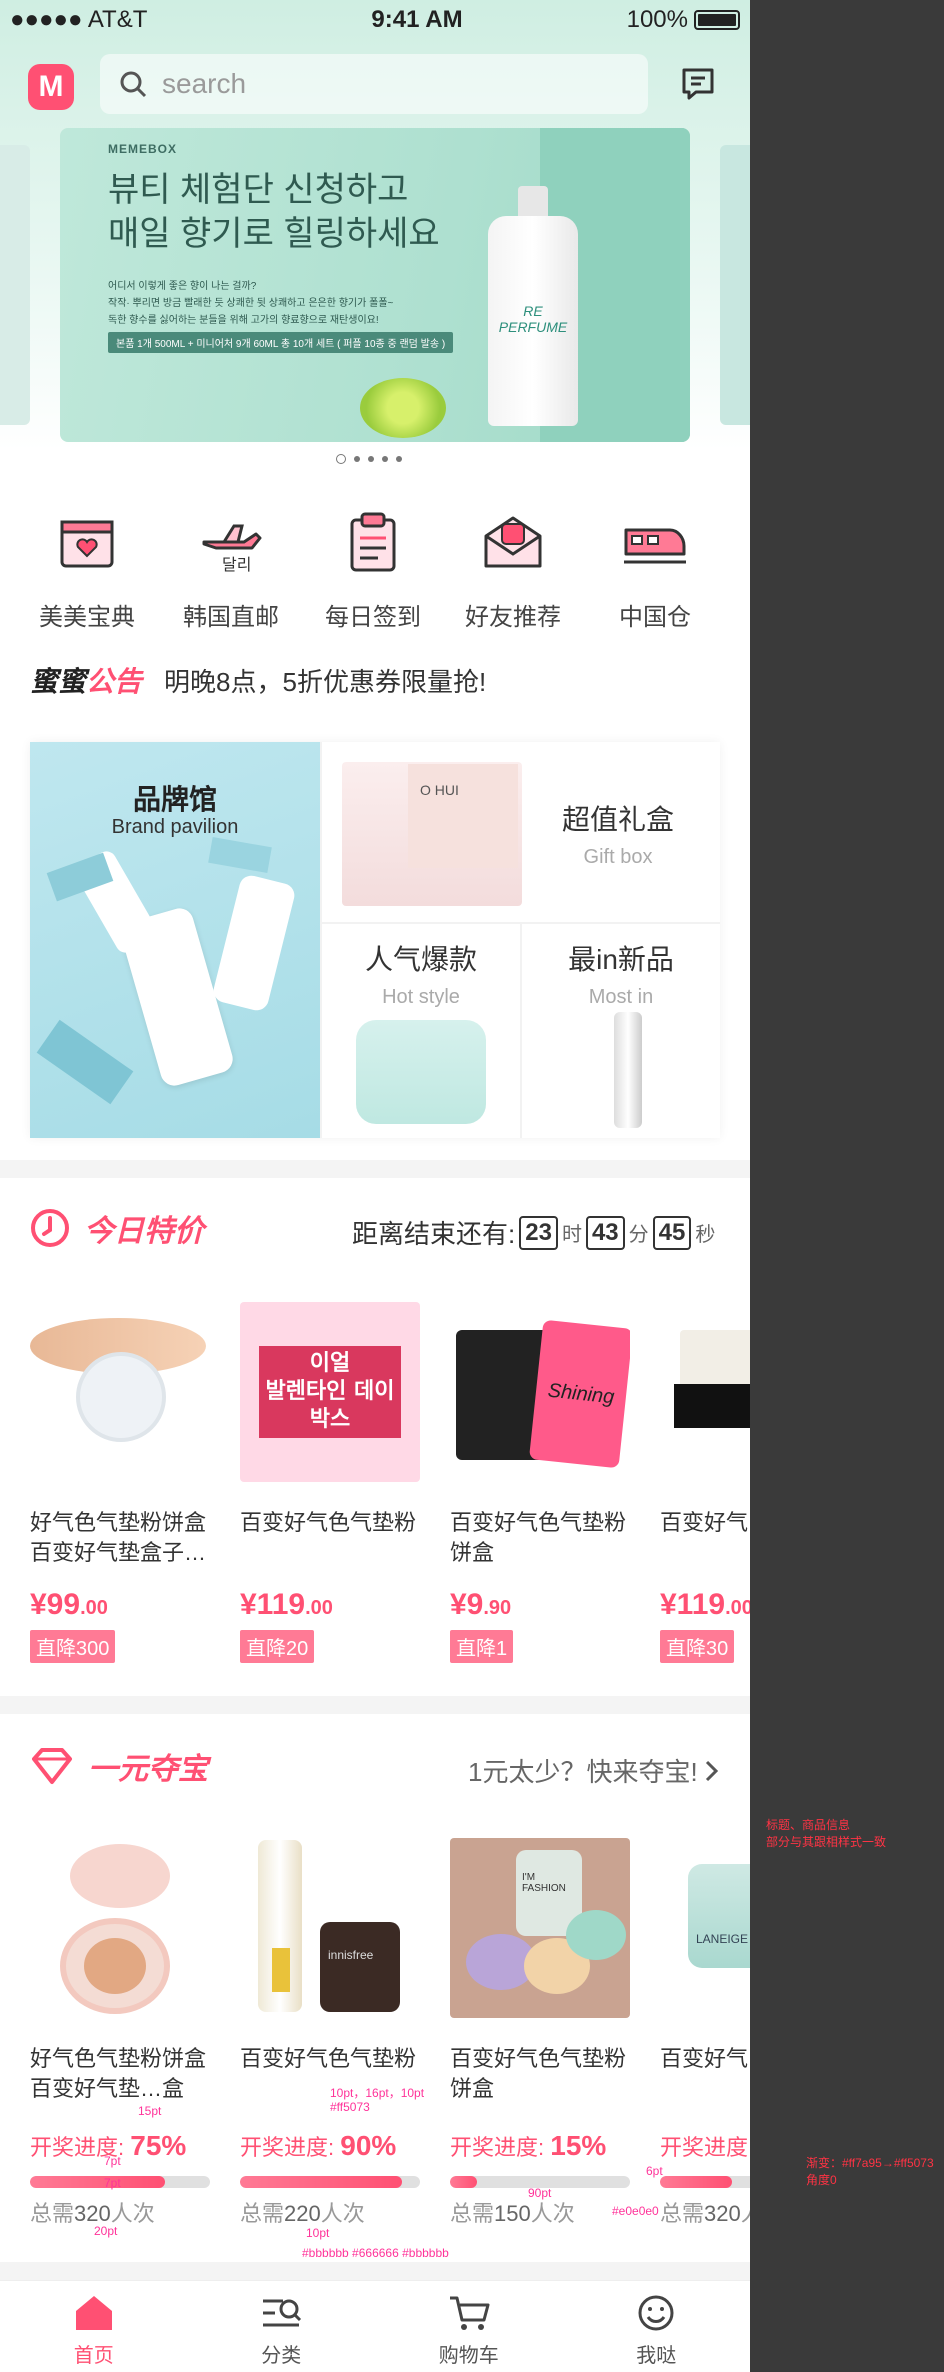 The height and width of the screenshot is (2372, 944). What do you see at coordinates (540, 1482) in the screenshot?
I see `deal-product-card: Shining 百变好气色气垫粉饼盒 ¥9.90 直降1` at bounding box center [540, 1482].